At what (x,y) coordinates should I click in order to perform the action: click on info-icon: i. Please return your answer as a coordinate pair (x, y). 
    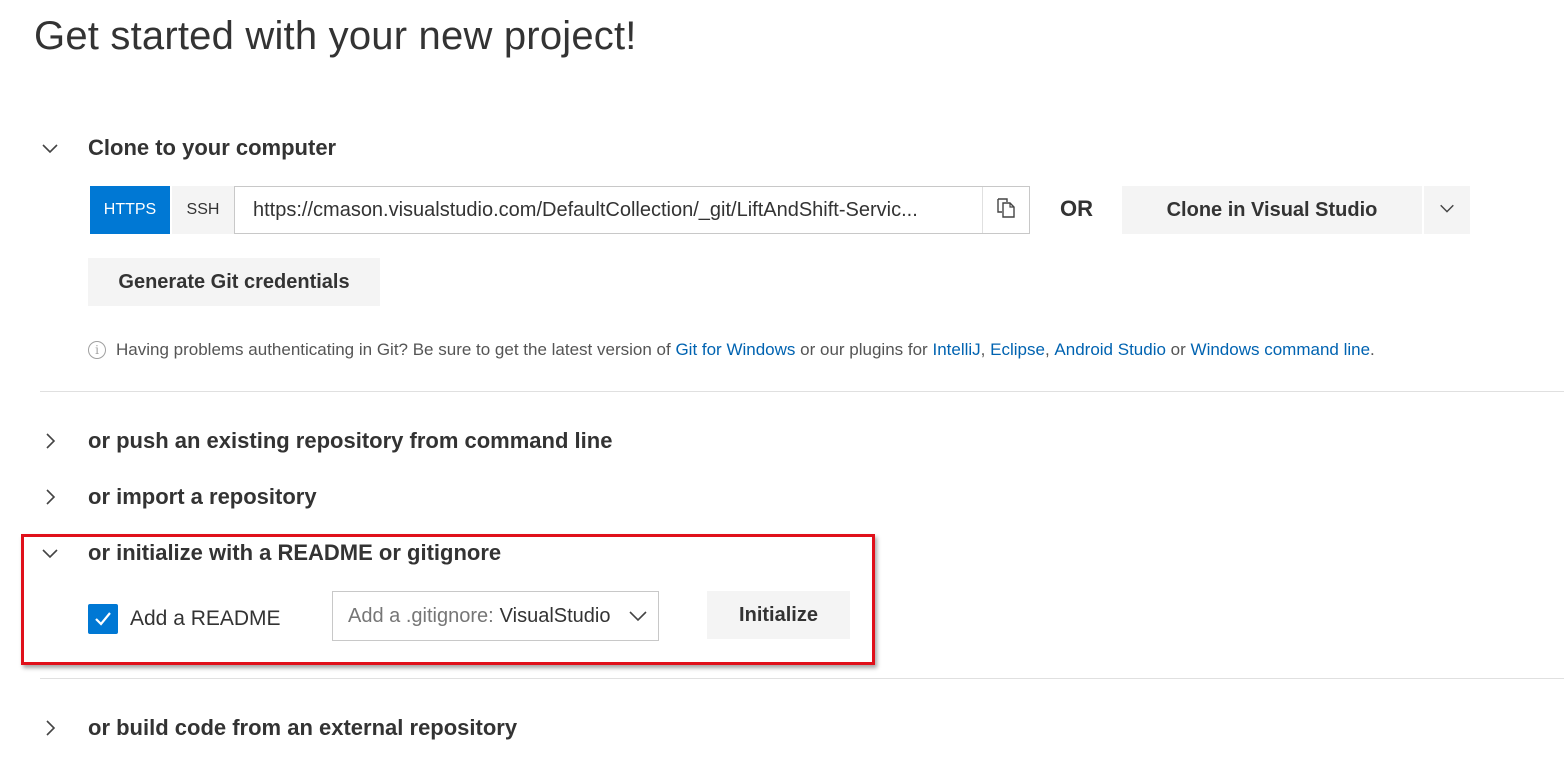
    Looking at the image, I should click on (97, 350).